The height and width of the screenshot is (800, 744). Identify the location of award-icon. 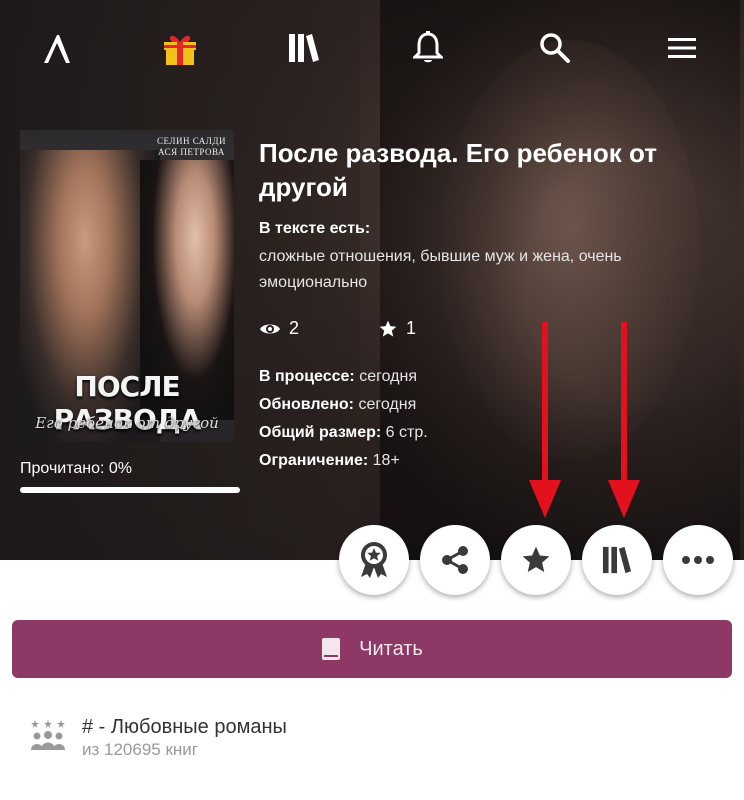
(374, 560).